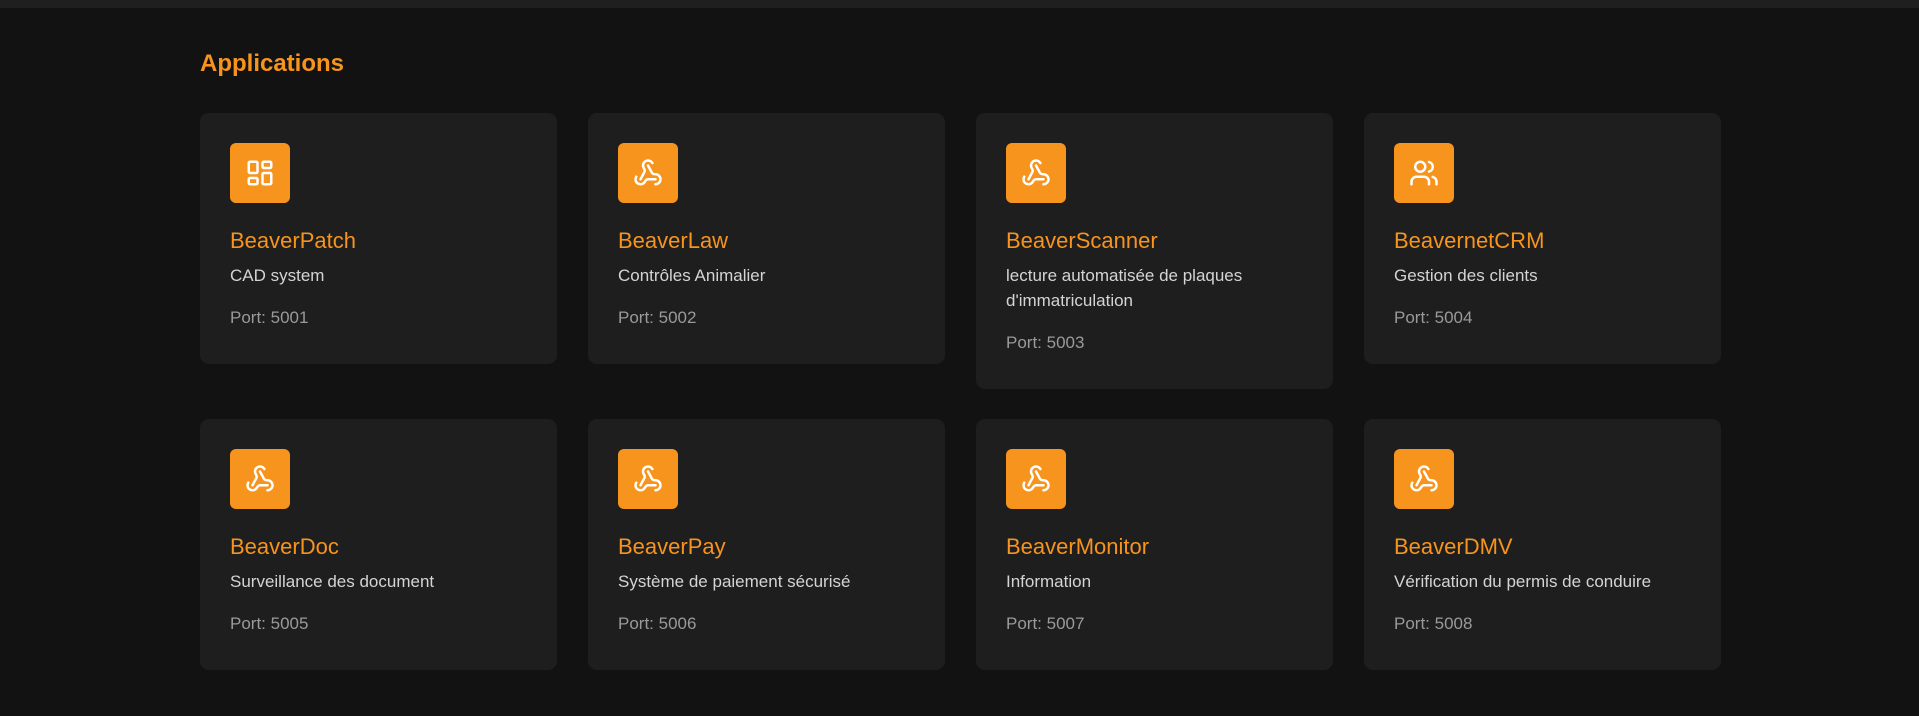 This screenshot has width=1919, height=716. I want to click on app-name: BeaverMonitor, so click(1078, 546).